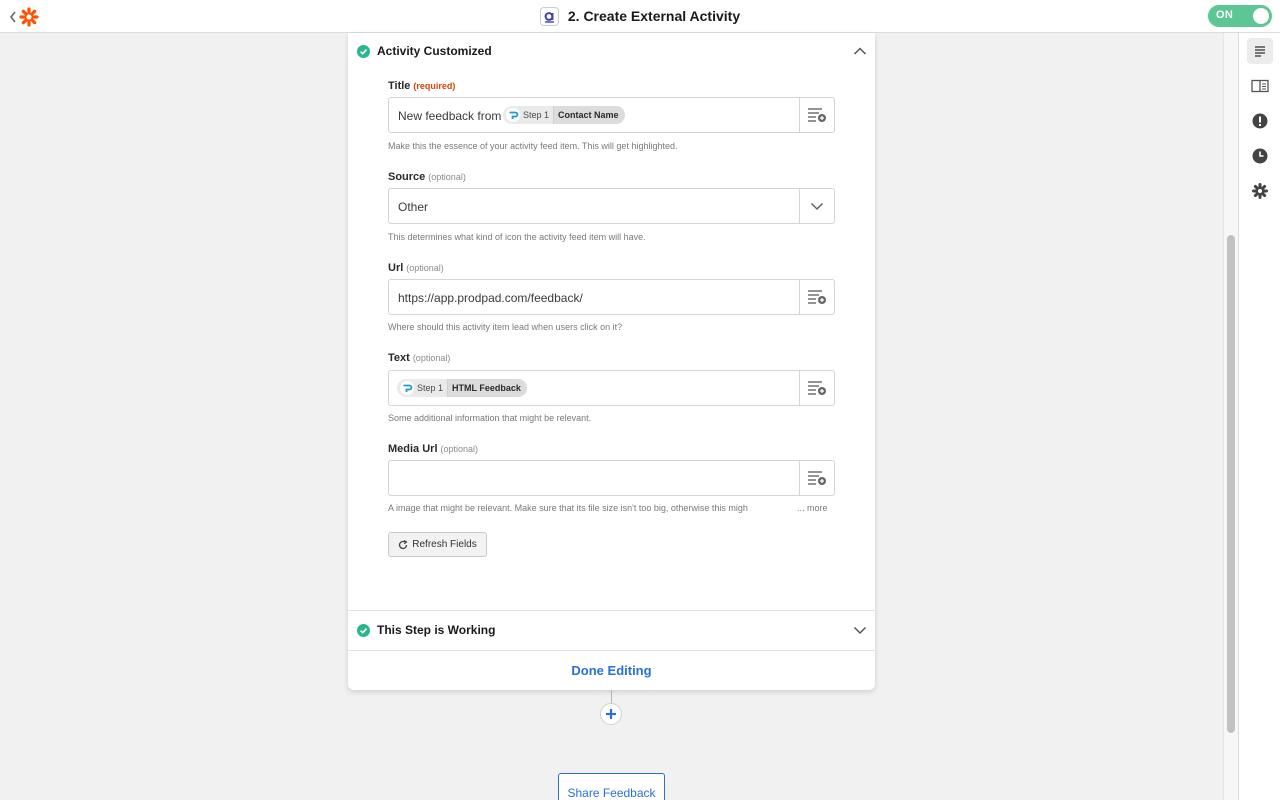 The image size is (1280, 800). Describe the element at coordinates (611, 206) in the screenshot. I see `source-select: Other` at that location.